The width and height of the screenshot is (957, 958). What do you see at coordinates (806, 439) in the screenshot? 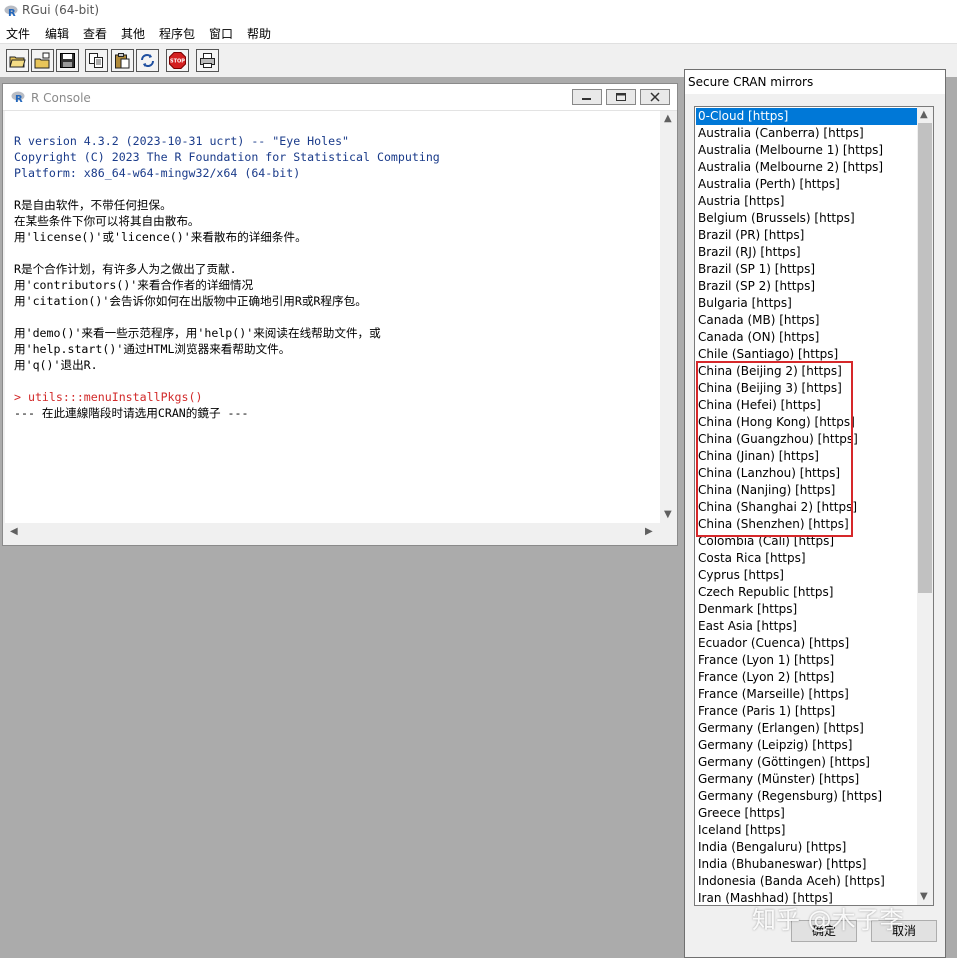
I see `mirror-item: China (Guangzhou) [https]` at bounding box center [806, 439].